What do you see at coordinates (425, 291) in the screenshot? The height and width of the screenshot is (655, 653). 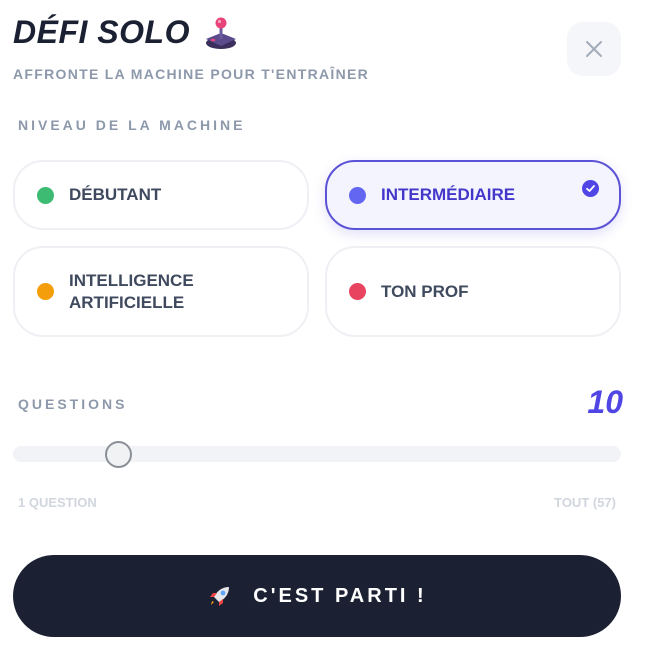 I see `level-option-label: TON PROF` at bounding box center [425, 291].